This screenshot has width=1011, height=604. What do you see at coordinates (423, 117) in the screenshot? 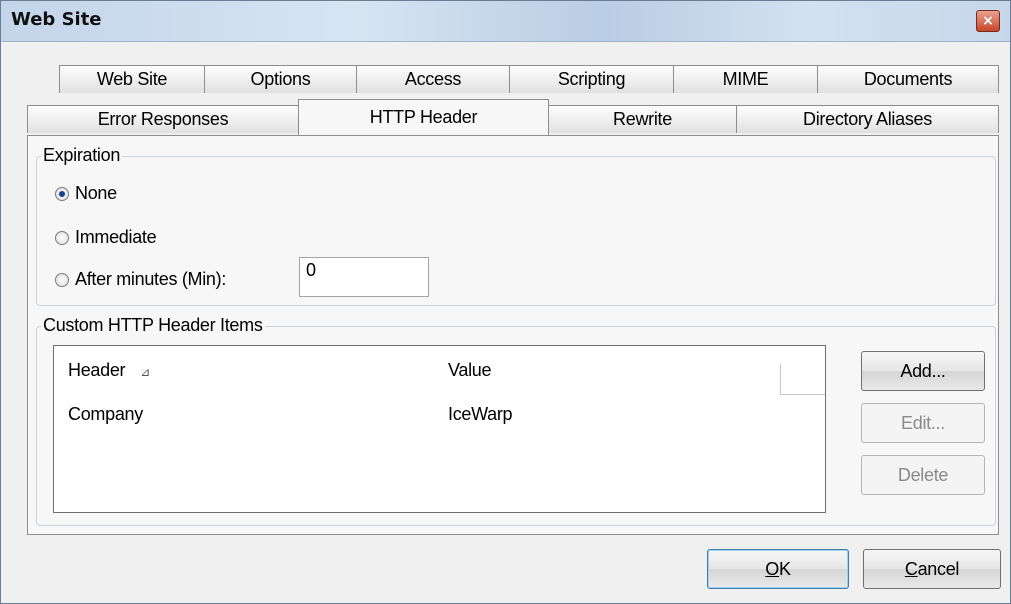
I see `tab-http-header: HTTP Header` at bounding box center [423, 117].